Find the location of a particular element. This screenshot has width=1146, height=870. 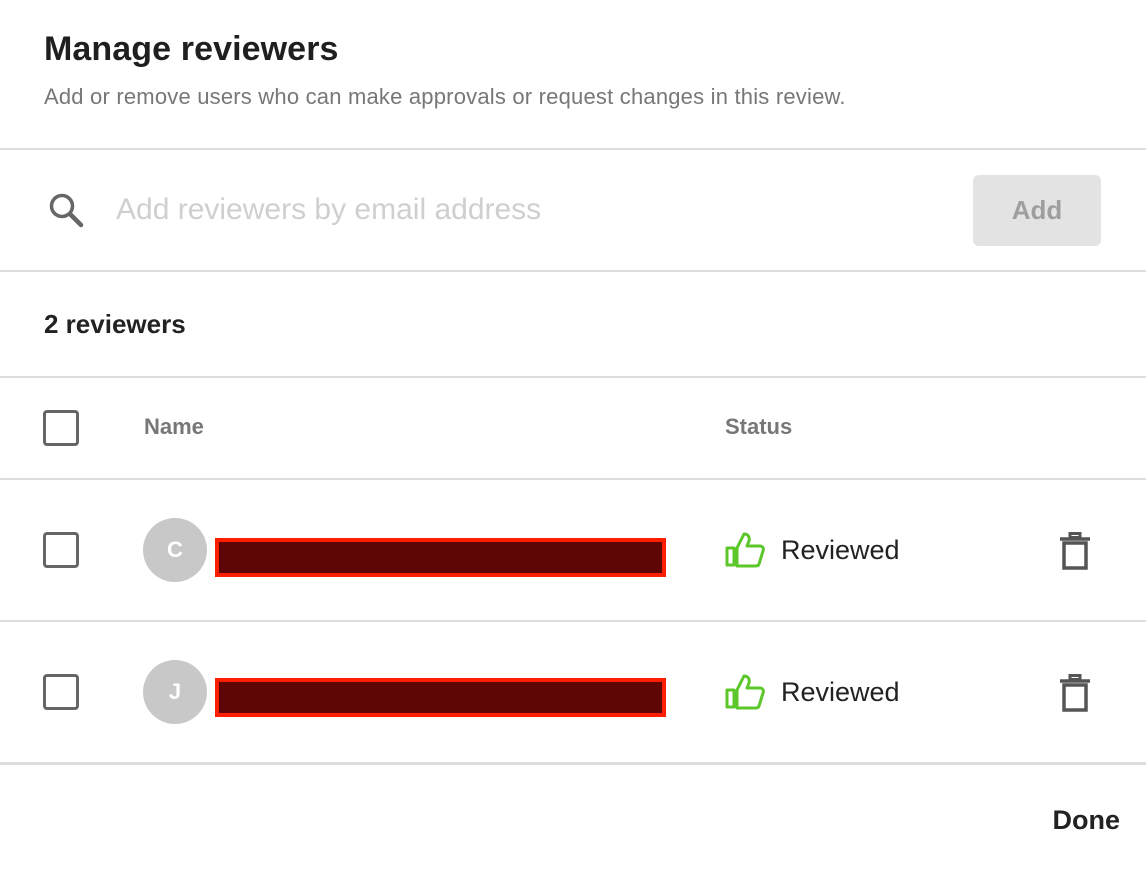

done-button: Done is located at coordinates (1070, 820).